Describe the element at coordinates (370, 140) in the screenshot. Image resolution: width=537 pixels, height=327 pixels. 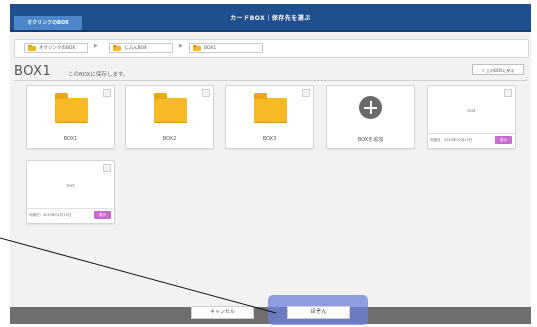
I see `add-box-label: BOXを追加` at that location.